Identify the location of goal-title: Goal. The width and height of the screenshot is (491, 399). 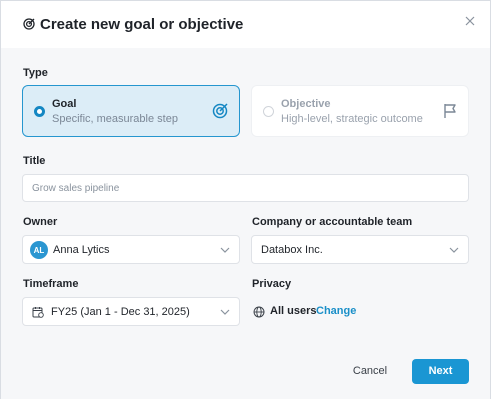
(64, 104).